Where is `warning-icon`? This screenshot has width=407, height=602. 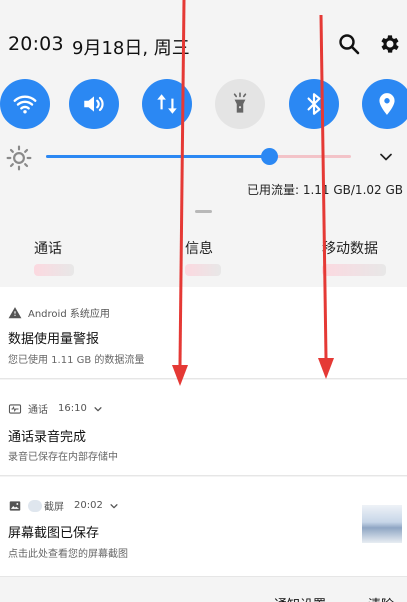
warning-icon is located at coordinates (15, 312).